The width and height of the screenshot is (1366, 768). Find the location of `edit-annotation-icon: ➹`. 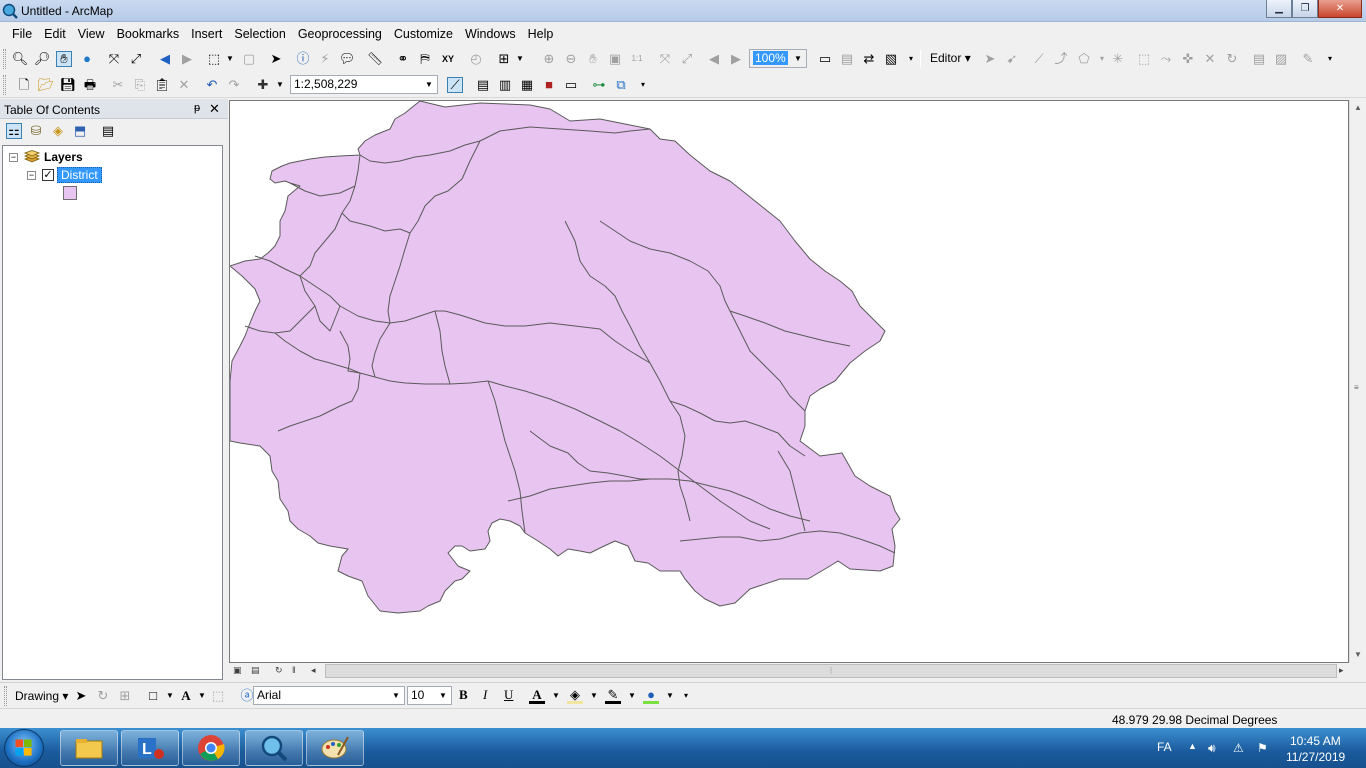

edit-annotation-icon: ➹ is located at coordinates (1012, 59).